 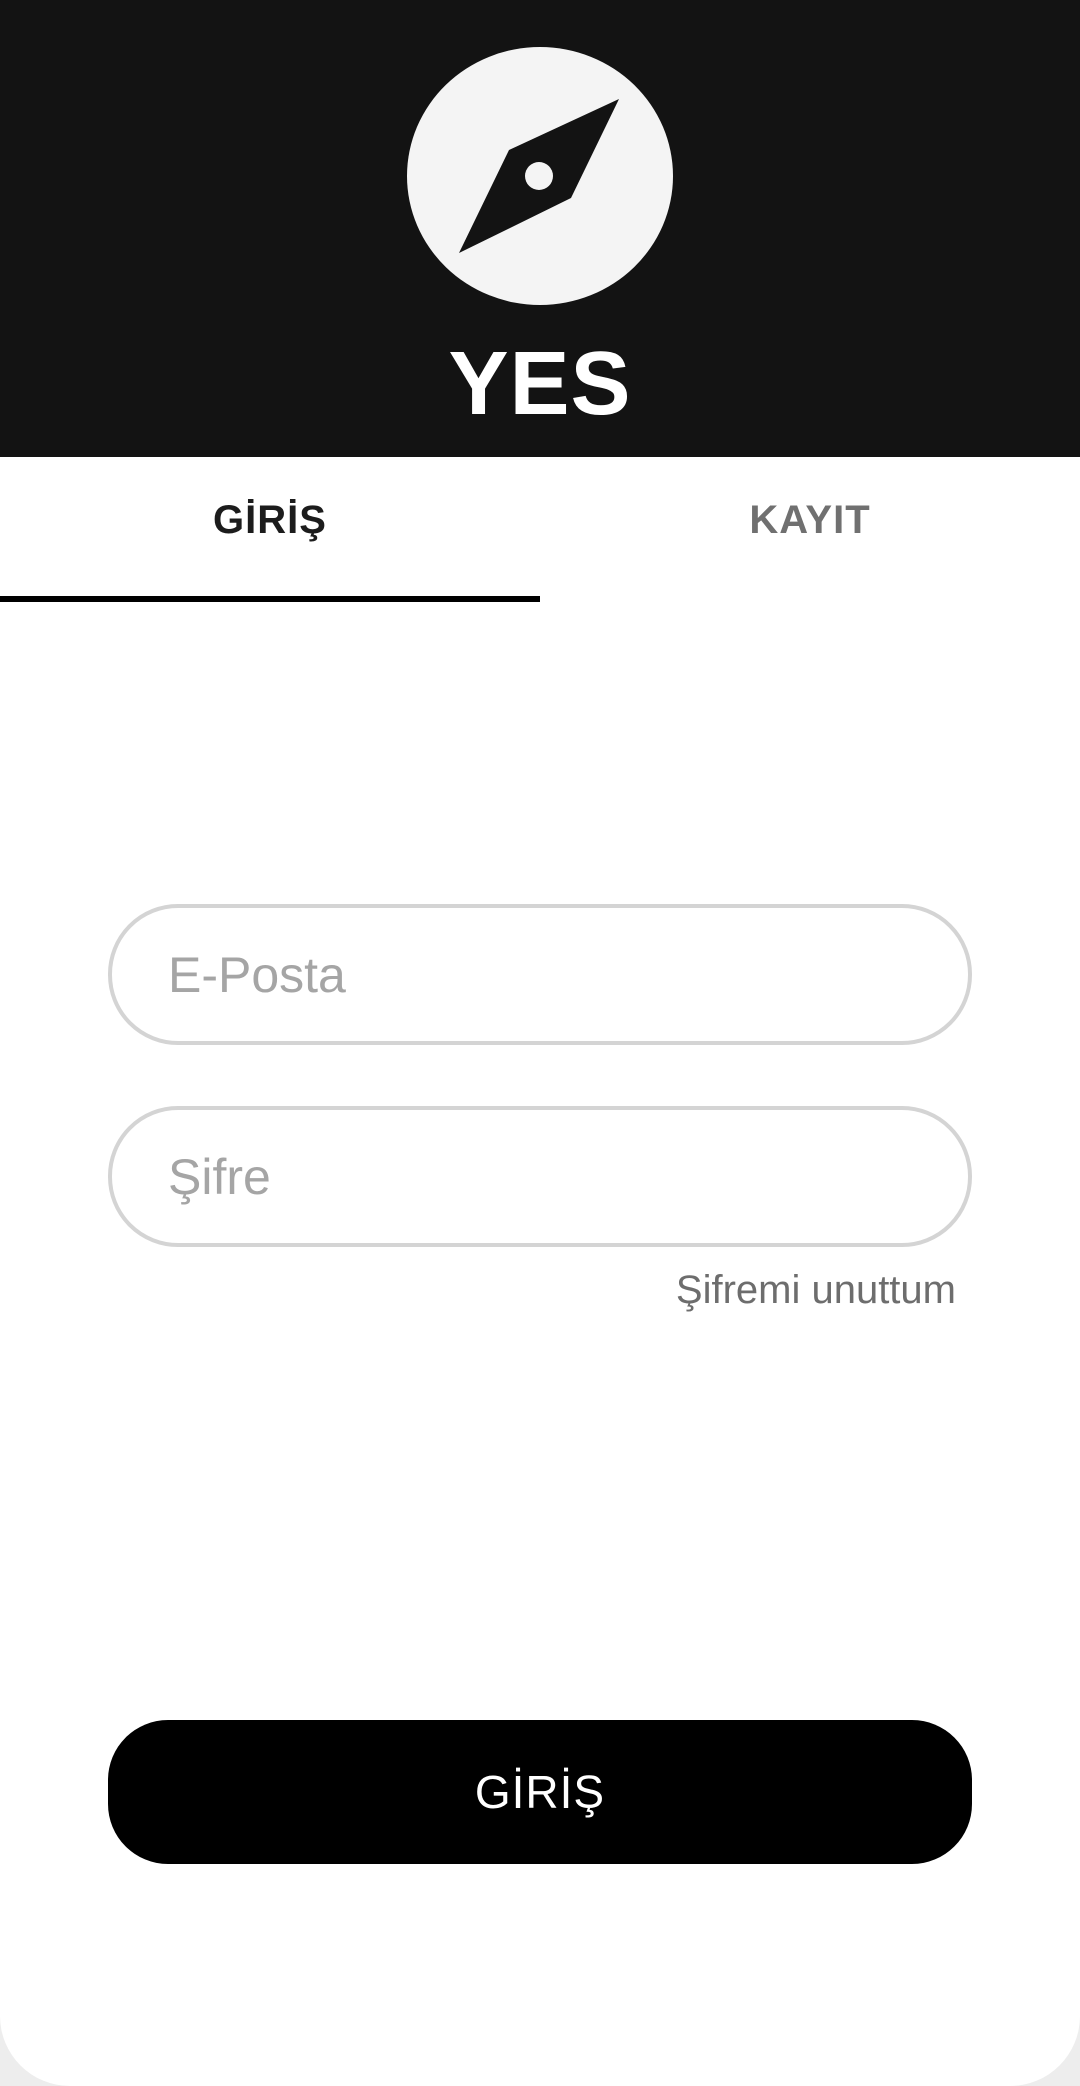 What do you see at coordinates (270, 599) in the screenshot?
I see `active-tab-indicator` at bounding box center [270, 599].